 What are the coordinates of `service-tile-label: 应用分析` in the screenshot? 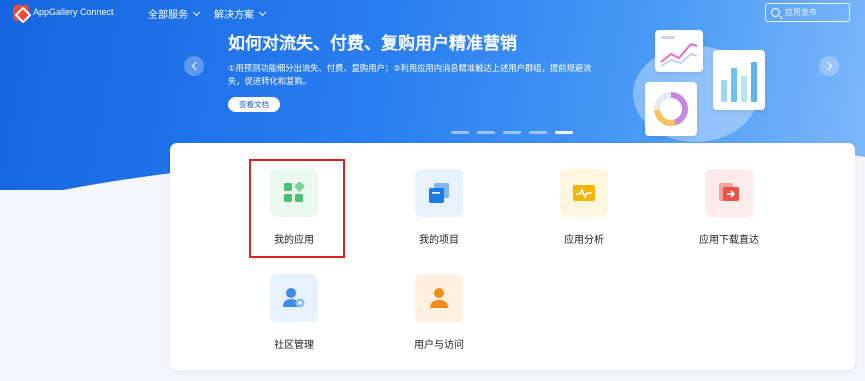 It's located at (584, 238).